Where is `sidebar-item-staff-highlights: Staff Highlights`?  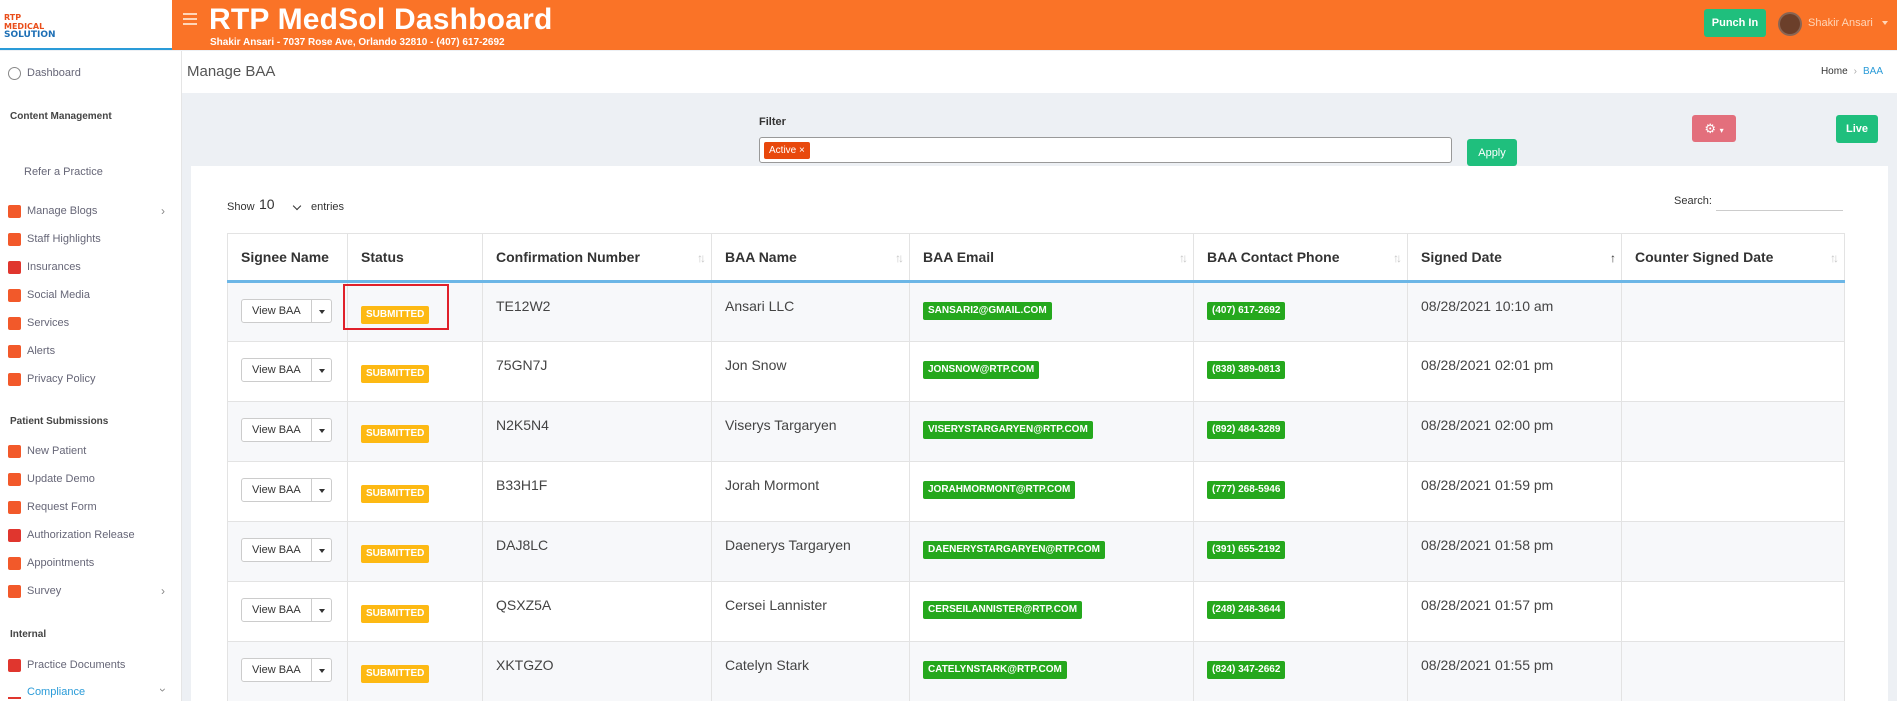 sidebar-item-staff-highlights: Staff Highlights is located at coordinates (54, 239).